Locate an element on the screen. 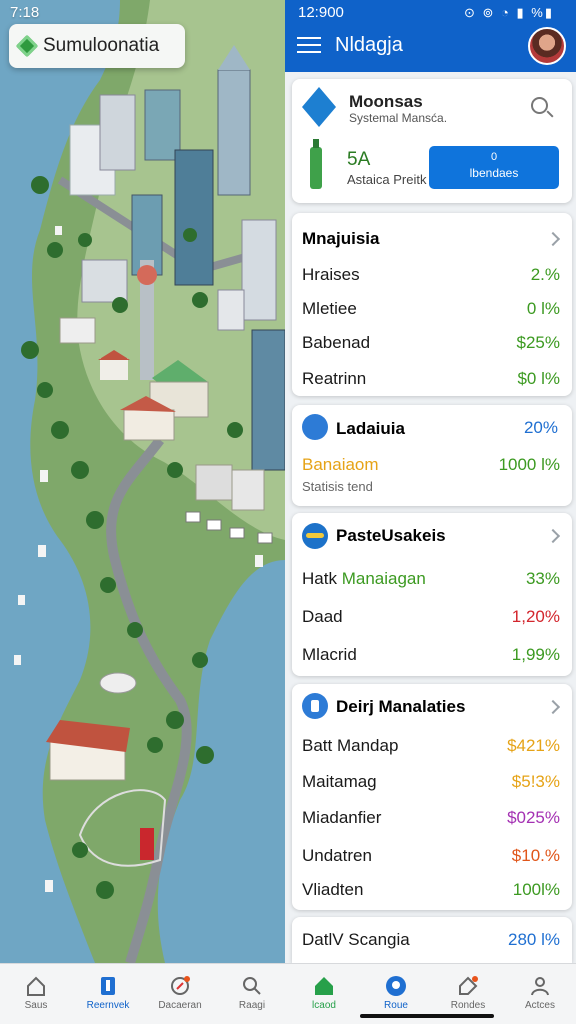 The height and width of the screenshot is (1024, 576). list-item: Miadanfier $025% is located at coordinates (431, 817).